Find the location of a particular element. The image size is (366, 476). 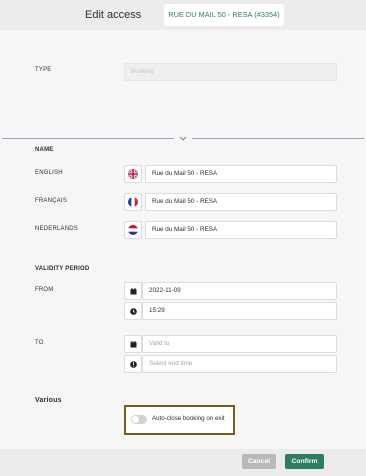

access-name-chip: RUE DU MAIL 50 - RESA (#3354) is located at coordinates (224, 15).